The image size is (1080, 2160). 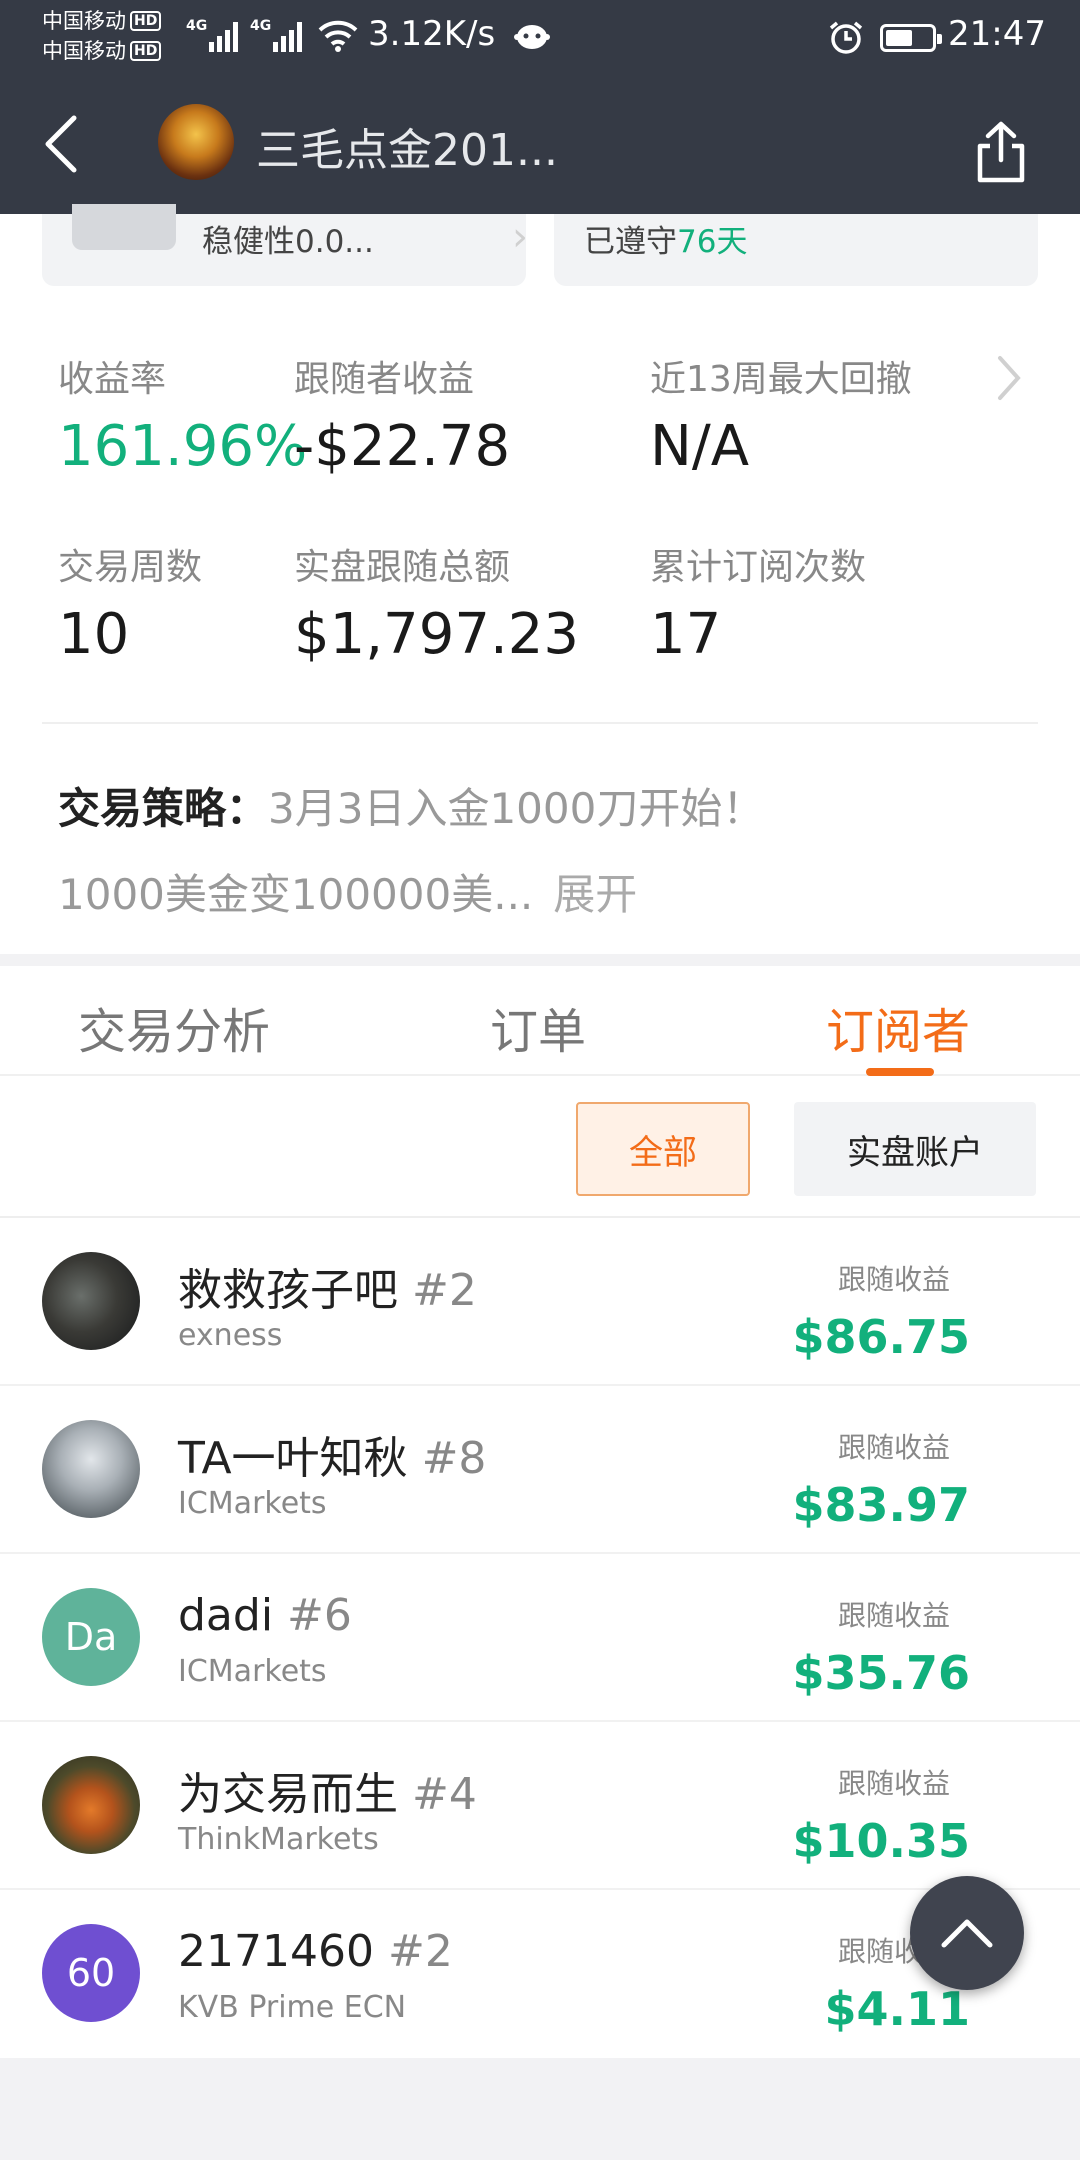 What do you see at coordinates (532, 37) in the screenshot?
I see `notification-icon` at bounding box center [532, 37].